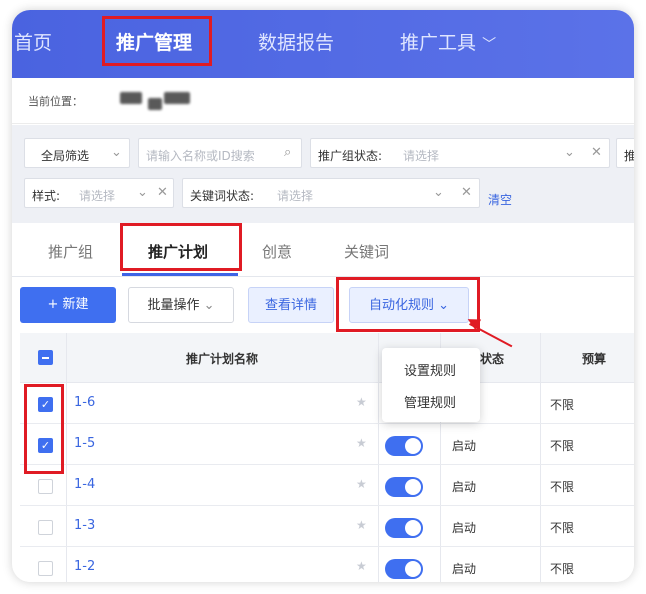 This screenshot has width=646, height=594. What do you see at coordinates (200, 156) in the screenshot?
I see `search-placeholder: 请输入名称或ID搜索` at bounding box center [200, 156].